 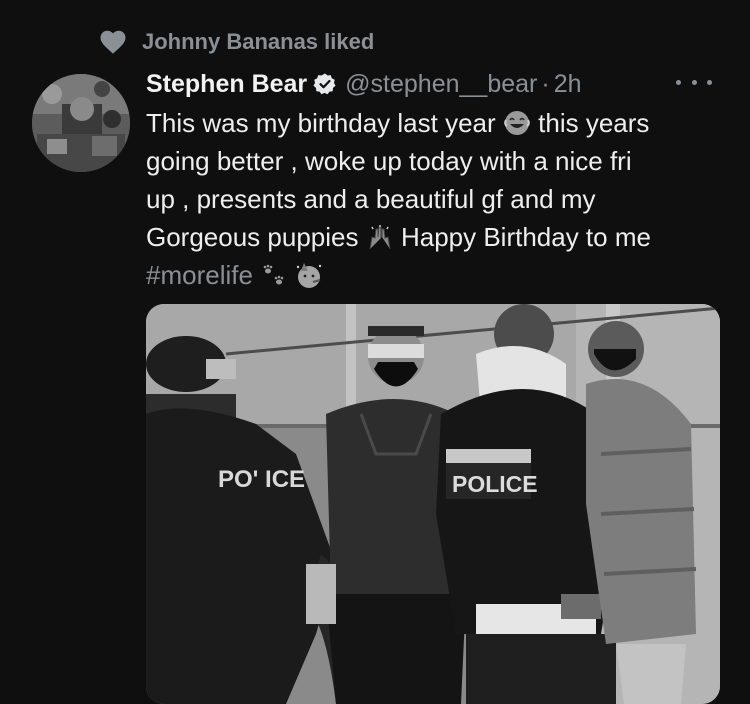 What do you see at coordinates (325, 84) in the screenshot?
I see `verified-badge-icon` at bounding box center [325, 84].